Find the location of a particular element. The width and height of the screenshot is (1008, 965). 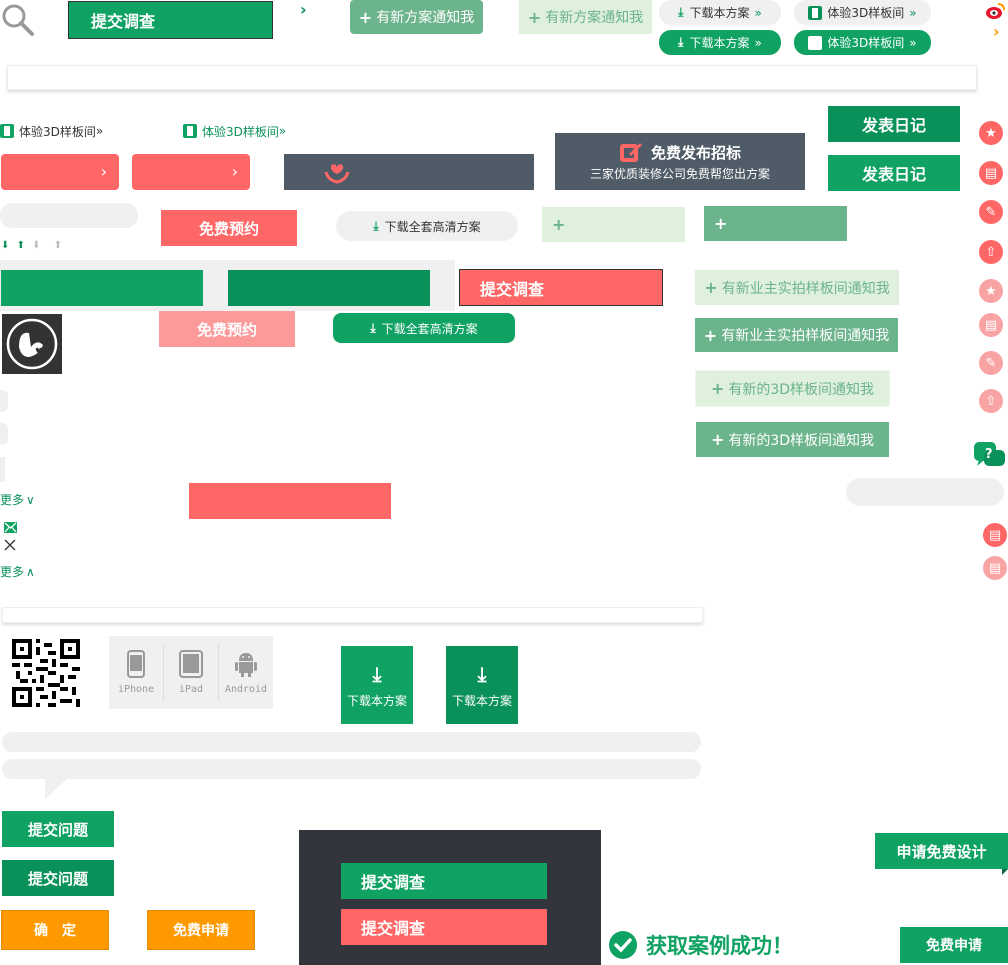

experience-3d-button: 体验3D样板间 » is located at coordinates (862, 42).